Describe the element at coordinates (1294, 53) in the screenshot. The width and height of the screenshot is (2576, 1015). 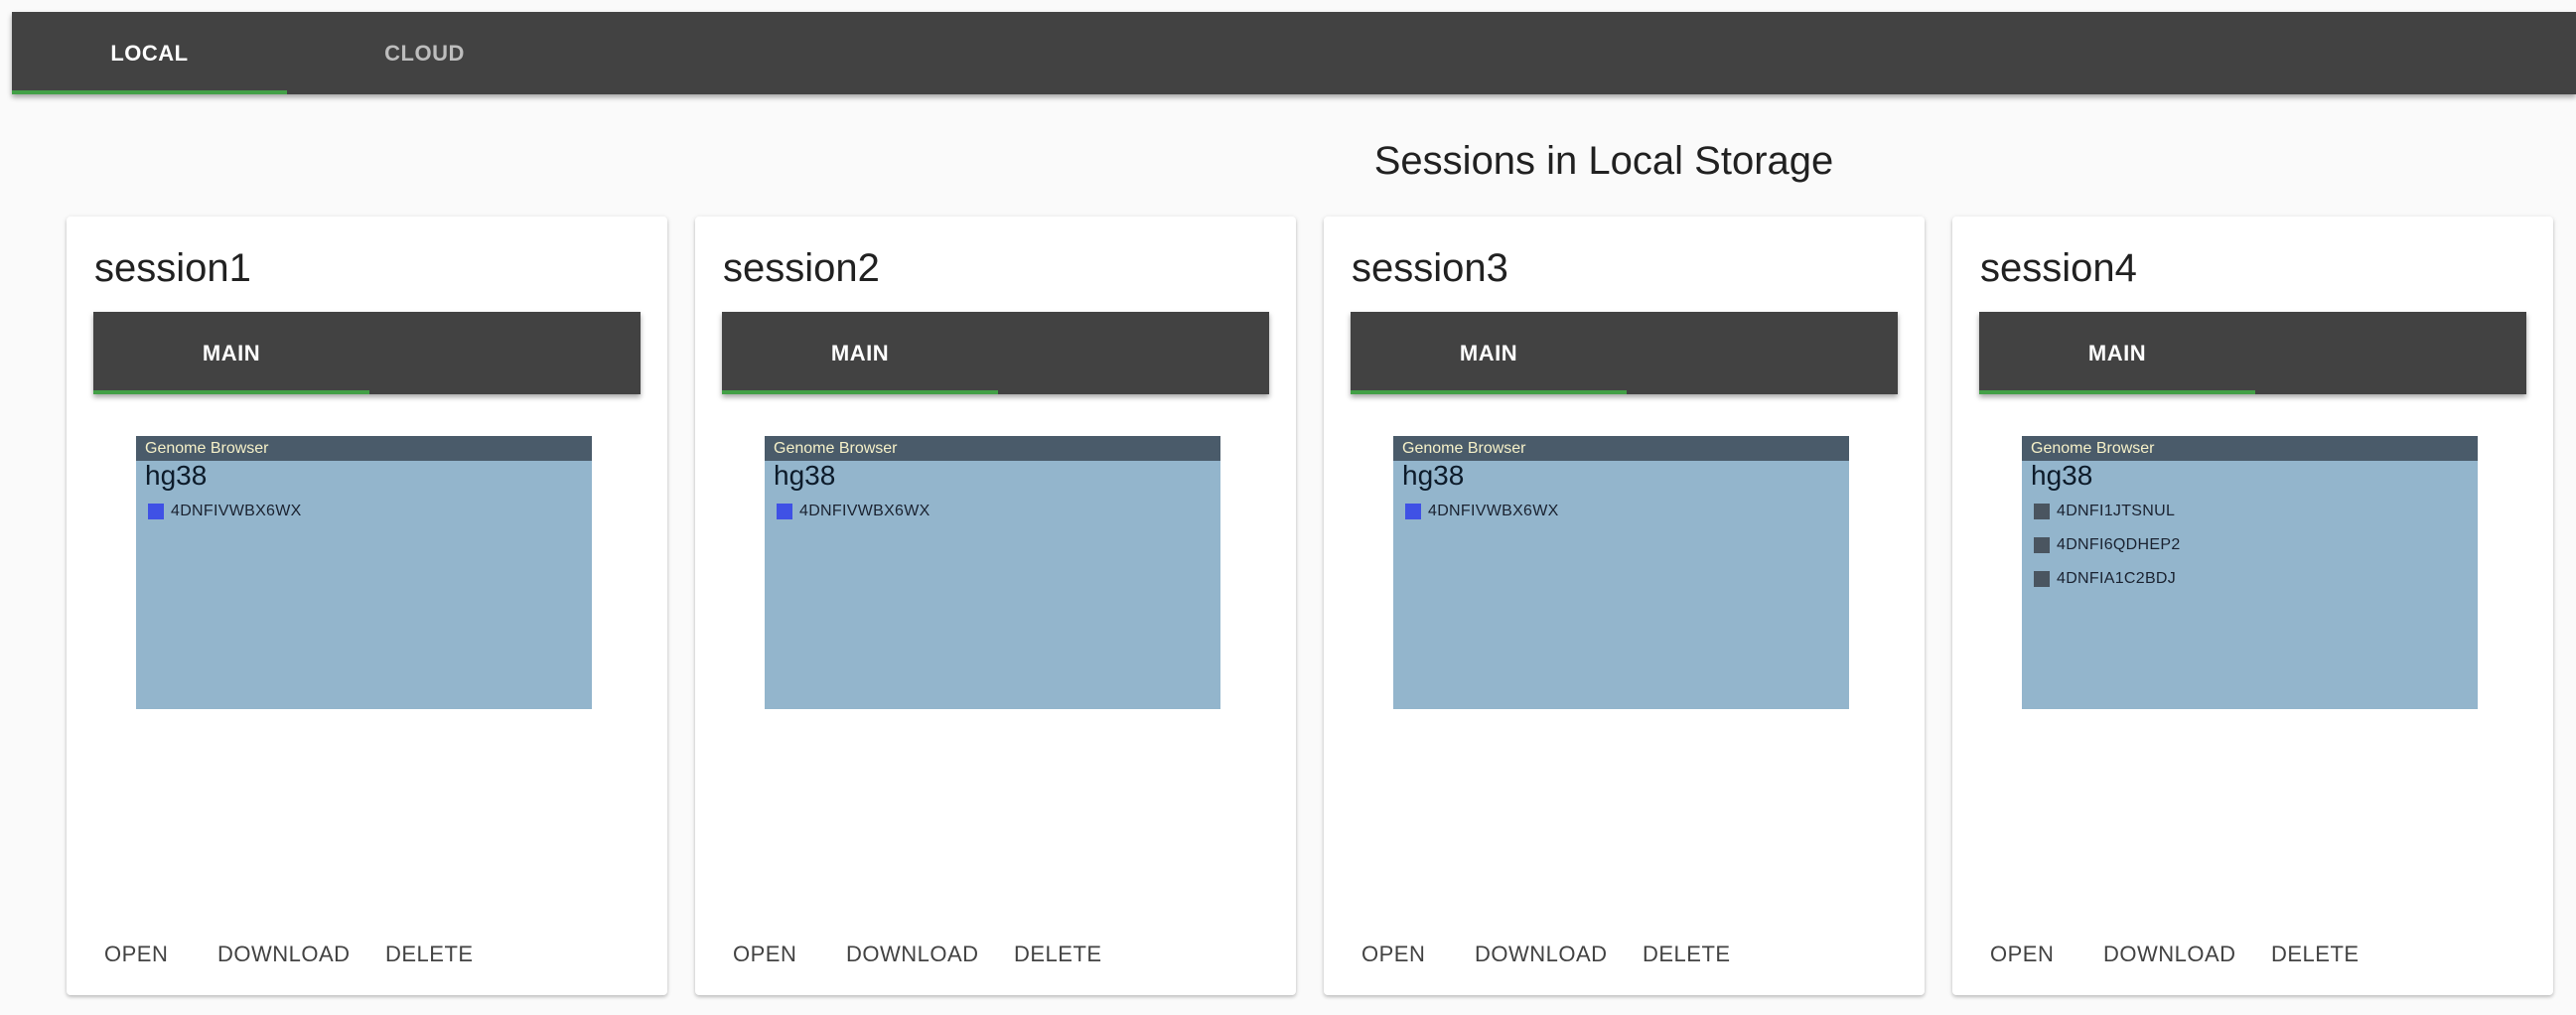
I see `top-app-bar: LOCAL CLOUD` at that location.